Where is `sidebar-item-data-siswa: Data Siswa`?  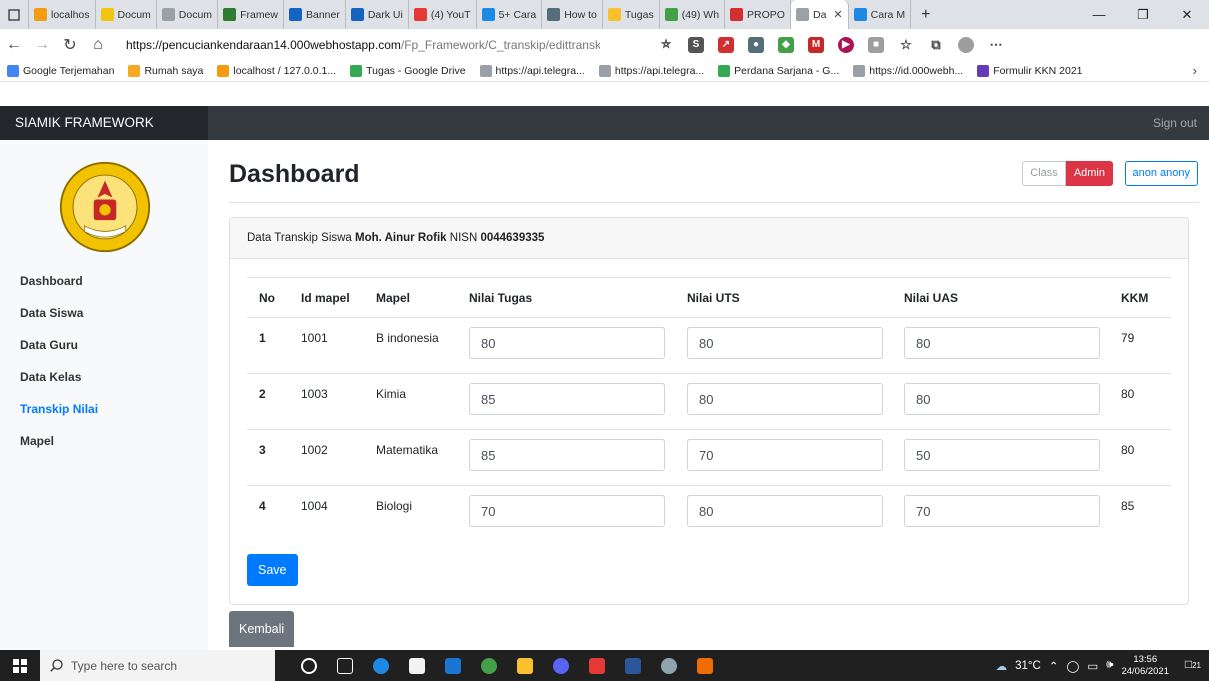
sidebar-item-data-siswa: Data Siswa is located at coordinates (104, 313).